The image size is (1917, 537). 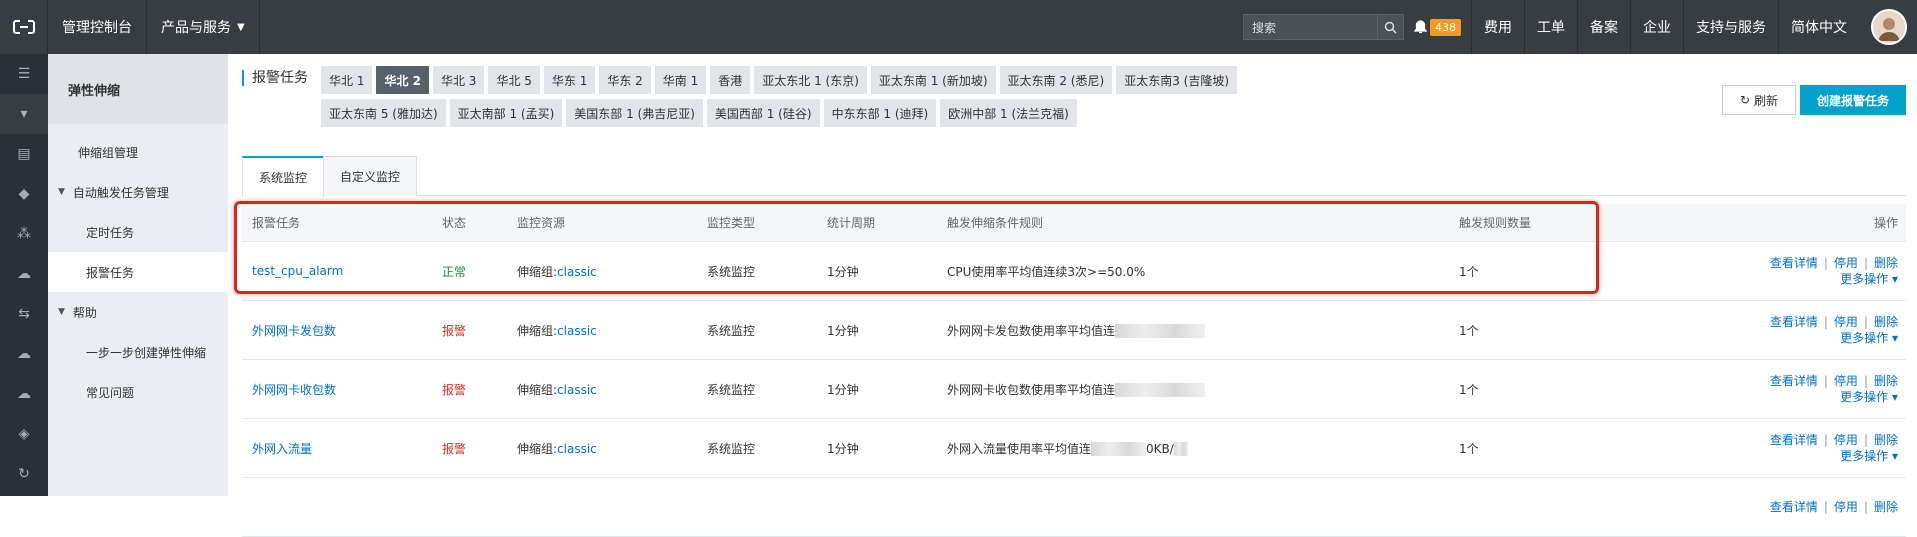 I want to click on sidebar-item-scheduled-tasks: 定时任务, so click(x=138, y=232).